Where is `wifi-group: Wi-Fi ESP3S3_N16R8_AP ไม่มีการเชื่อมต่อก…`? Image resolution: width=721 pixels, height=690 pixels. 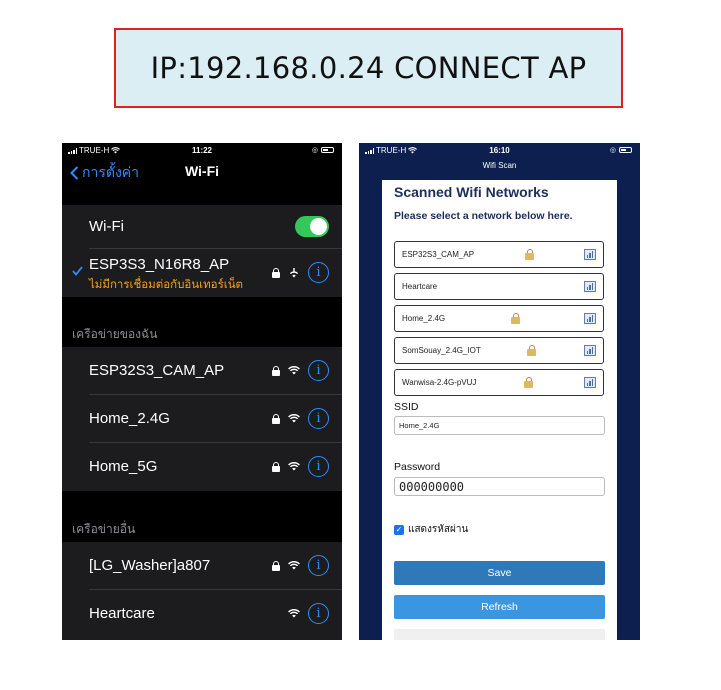
wifi-group: Wi-Fi ESP3S3_N16R8_AP ไม่มีการเชื่อมต่อก… is located at coordinates (202, 251).